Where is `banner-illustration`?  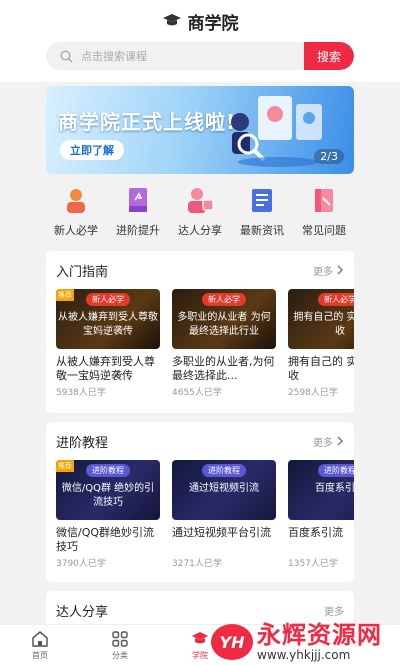 banner-illustration is located at coordinates (276, 131).